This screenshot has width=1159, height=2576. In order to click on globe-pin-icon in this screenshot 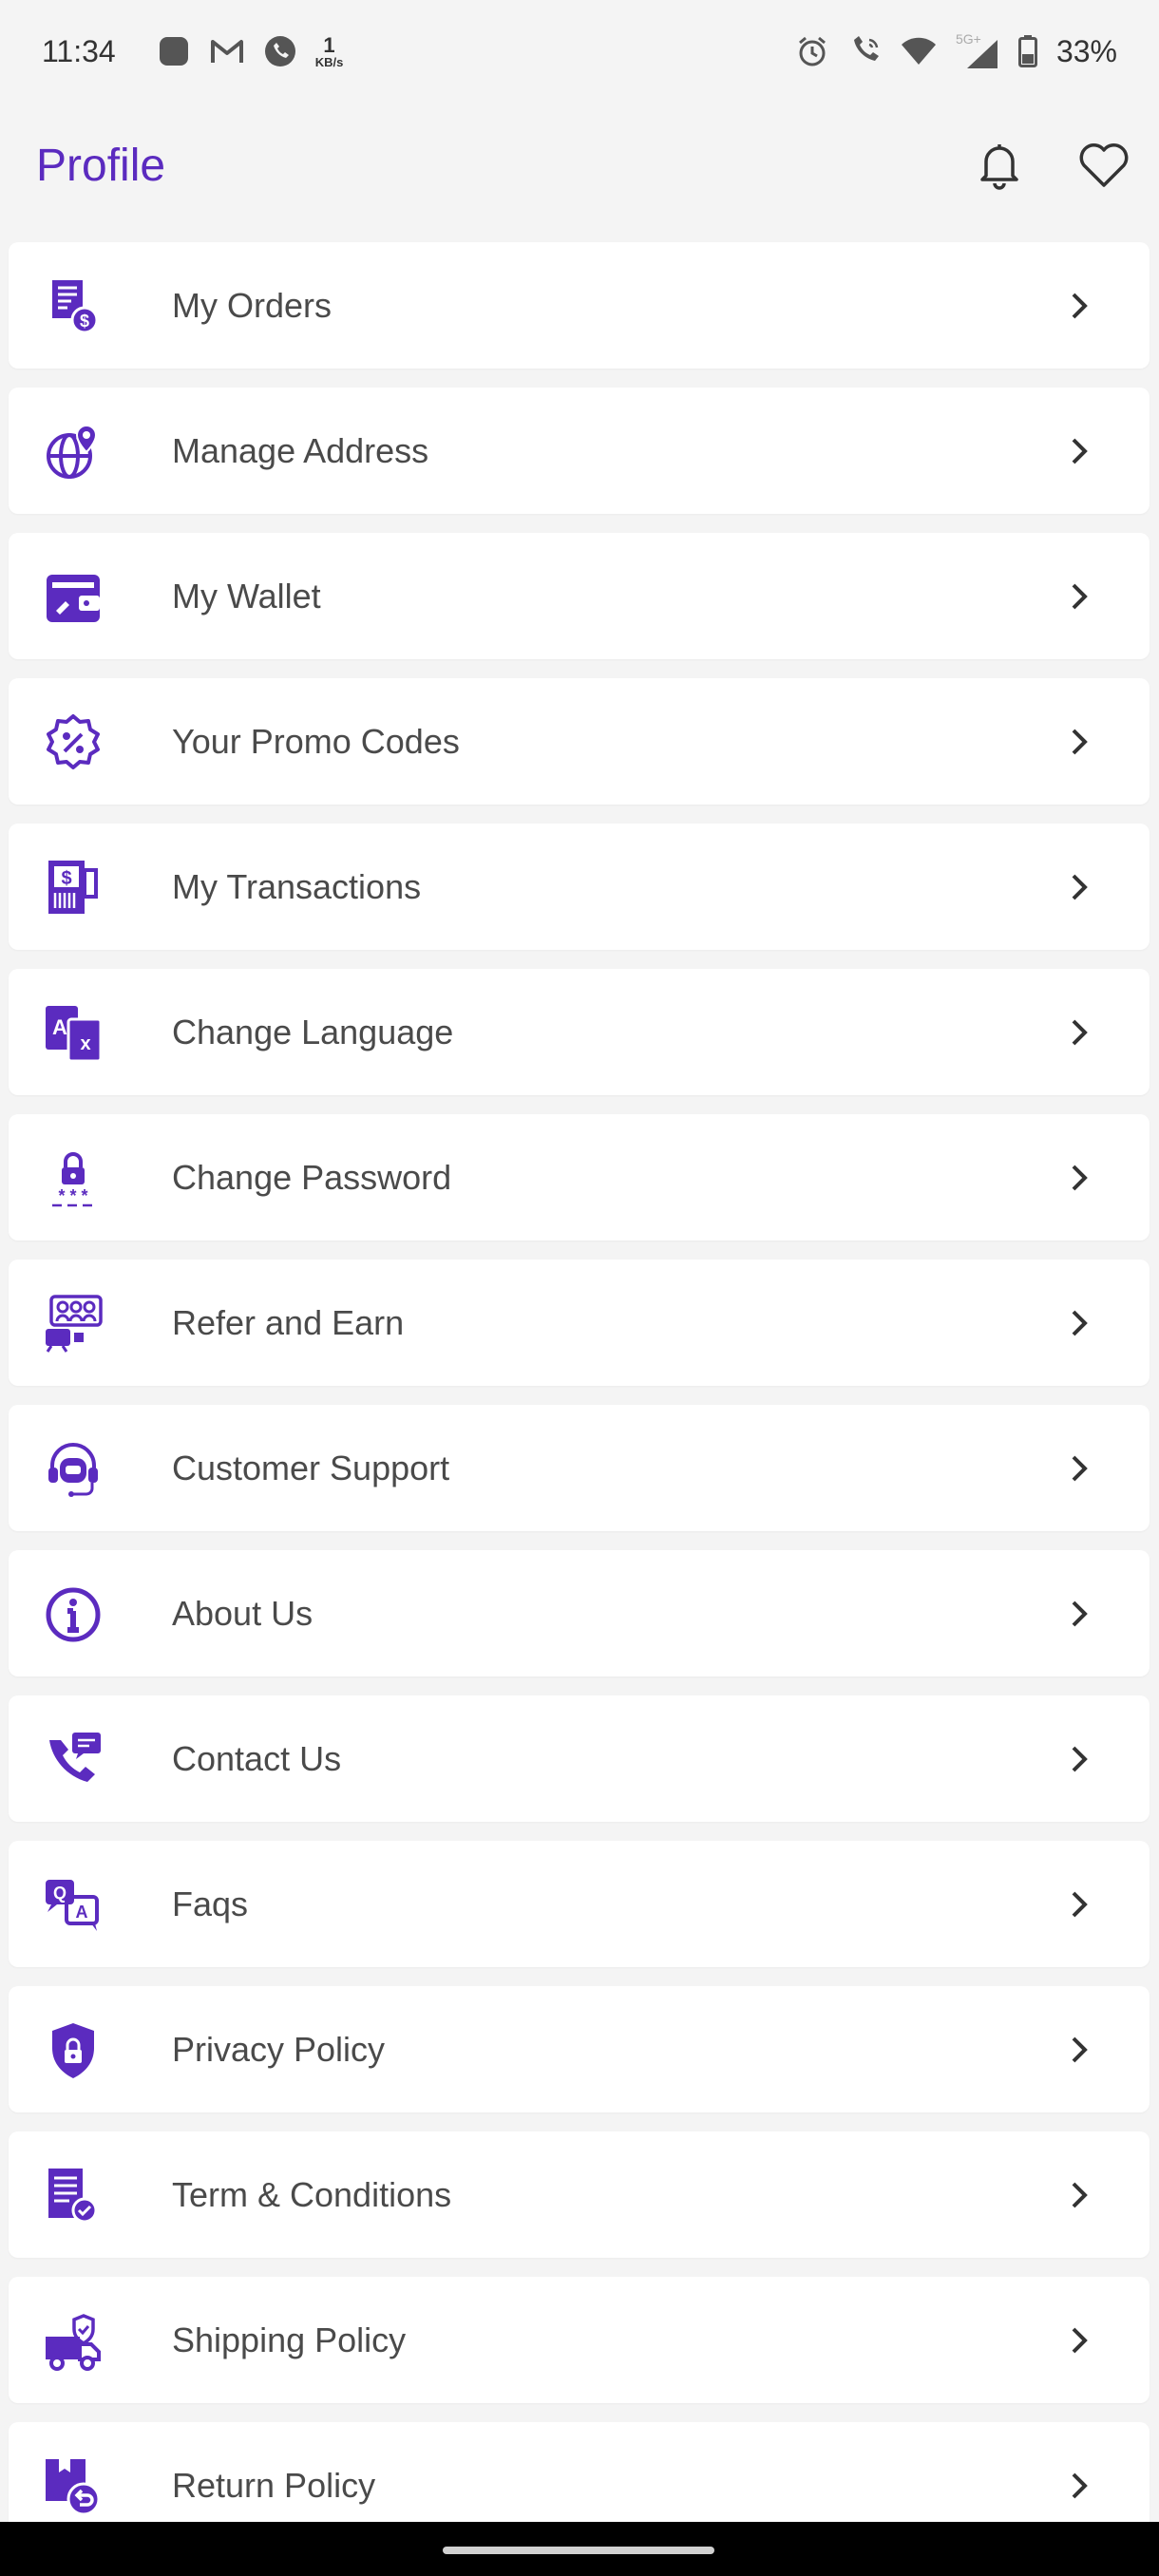, I will do `click(73, 452)`.